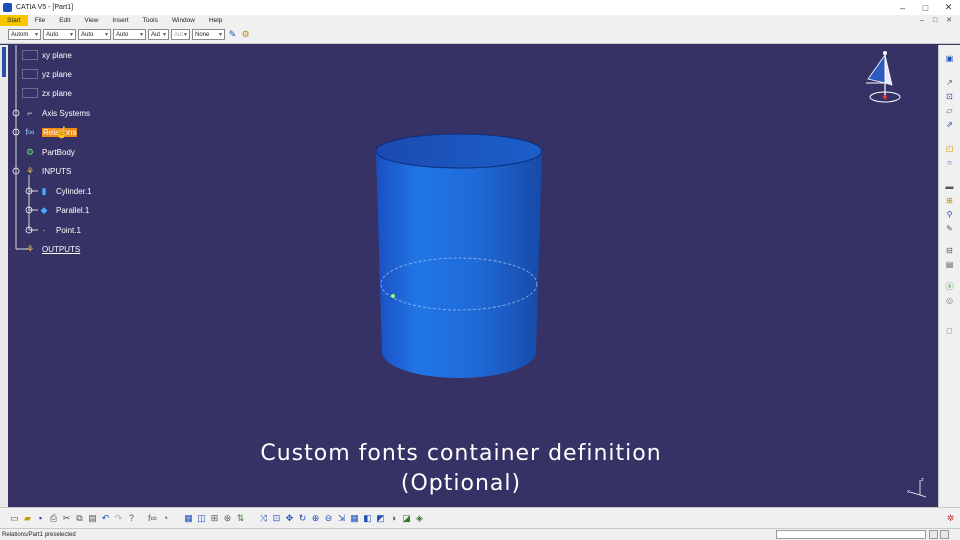  What do you see at coordinates (902, 7) in the screenshot?
I see `minimize-button: –` at bounding box center [902, 7].